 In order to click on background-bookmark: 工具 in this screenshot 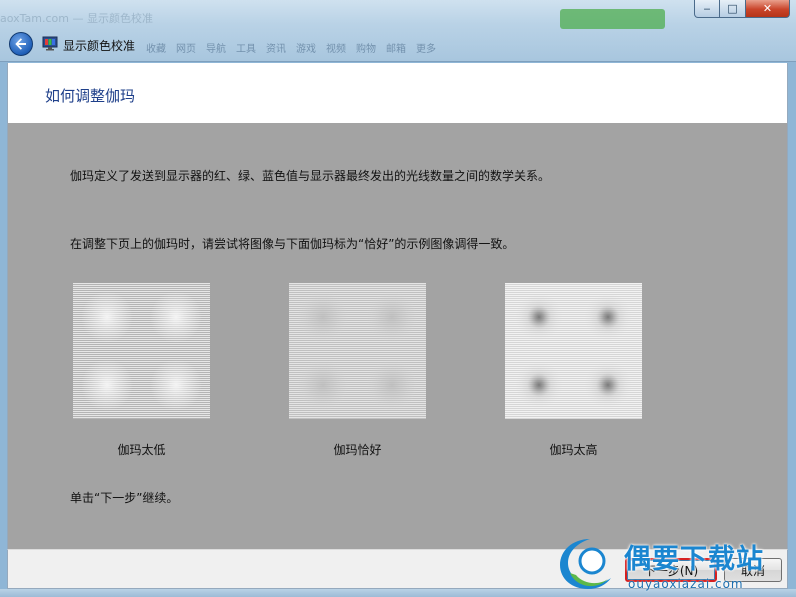, I will do `click(246, 49)`.